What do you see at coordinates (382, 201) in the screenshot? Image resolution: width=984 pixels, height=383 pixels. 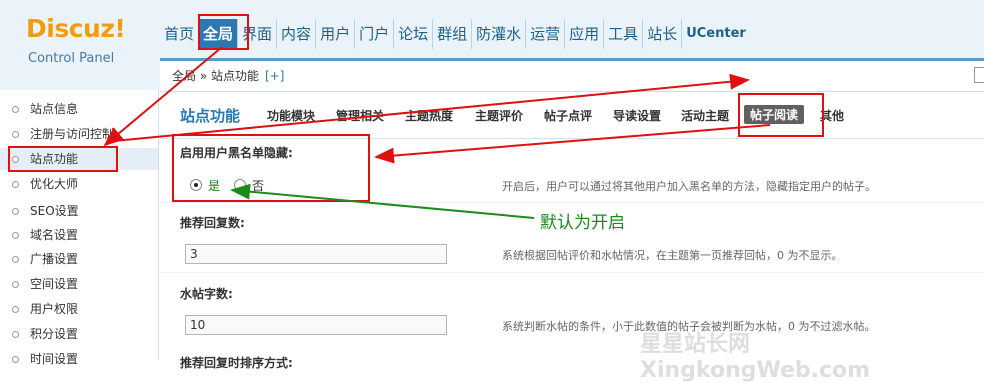 I see `arrow-note-to-radio` at bounding box center [382, 201].